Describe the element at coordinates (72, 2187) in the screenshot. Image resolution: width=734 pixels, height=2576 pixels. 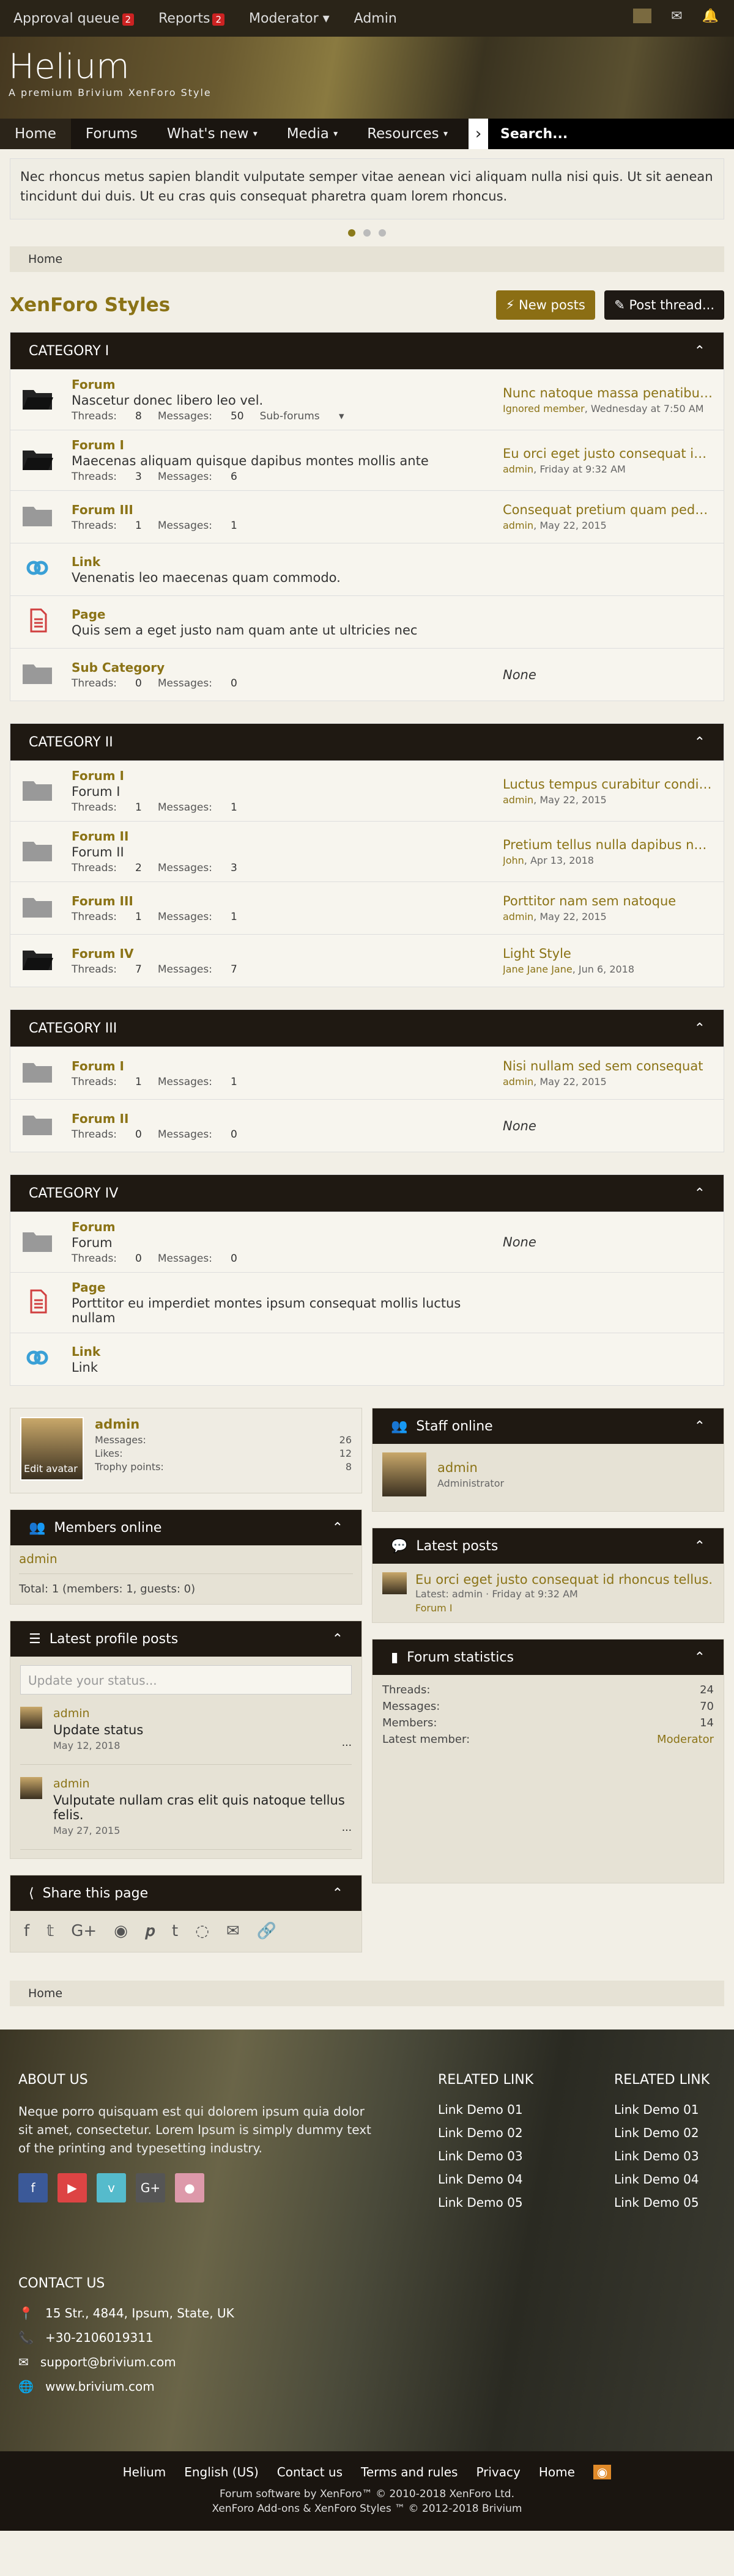
I see `youtube-icon: ▶` at that location.